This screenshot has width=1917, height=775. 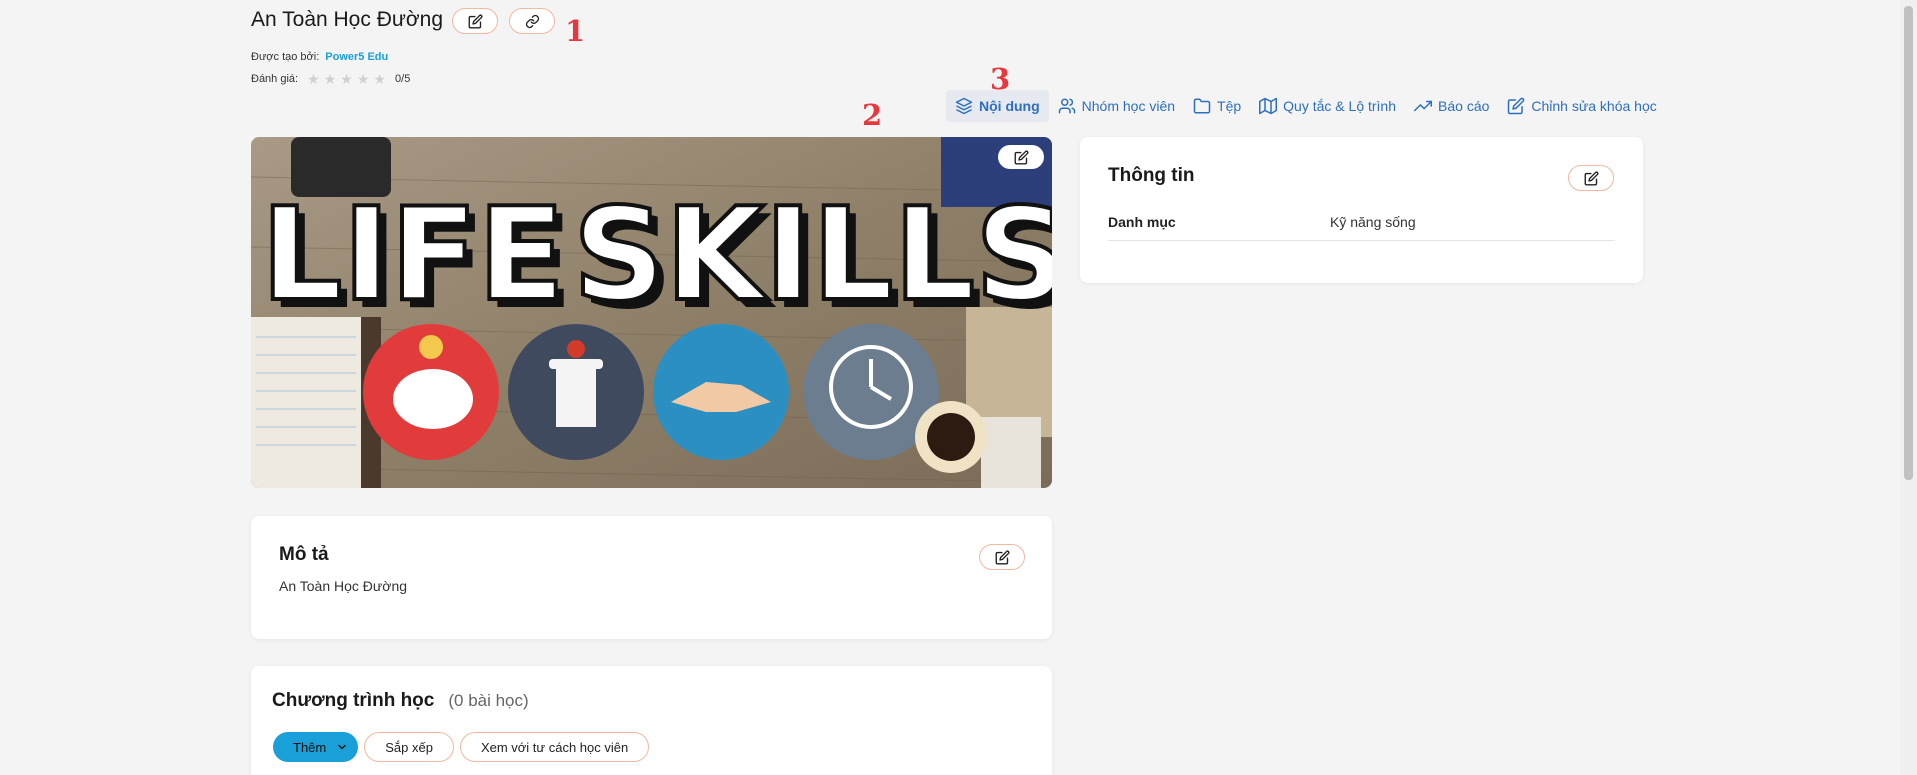 I want to click on rating: Đánh giá: ★ ★ ★ ★ ★ 0/5, so click(x=330, y=79).